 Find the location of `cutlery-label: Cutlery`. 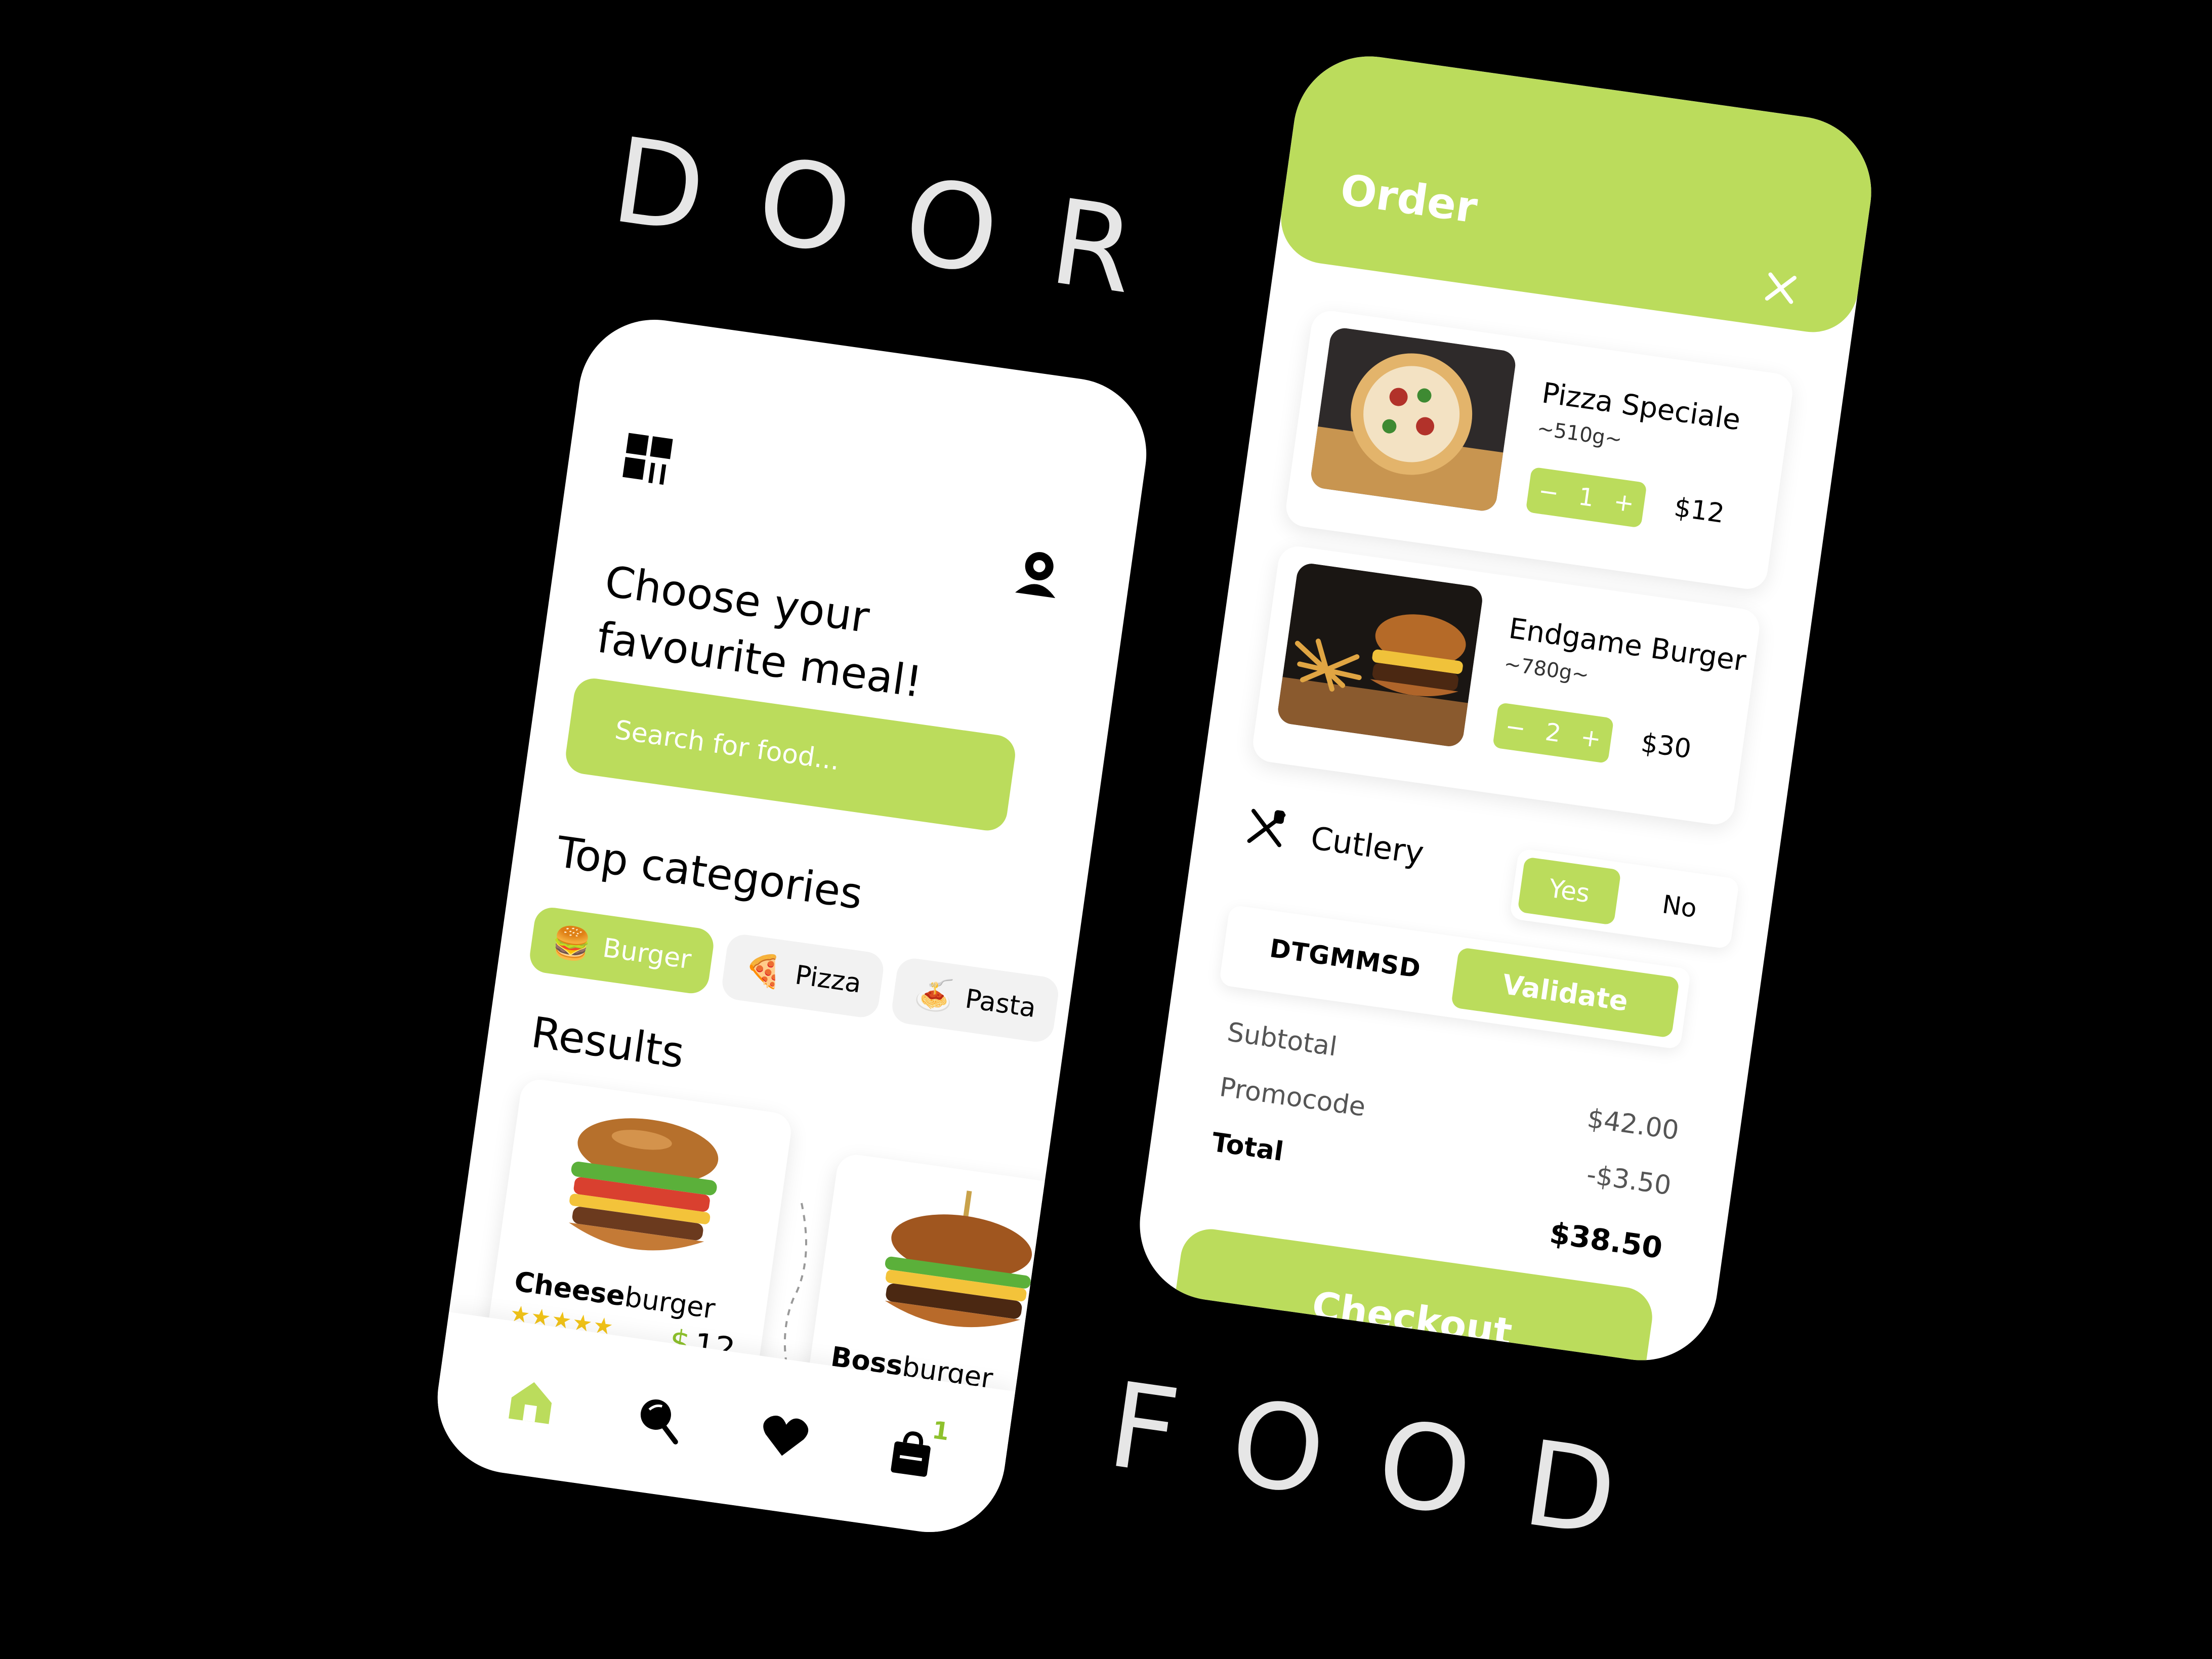

cutlery-label: Cutlery is located at coordinates (1367, 845).